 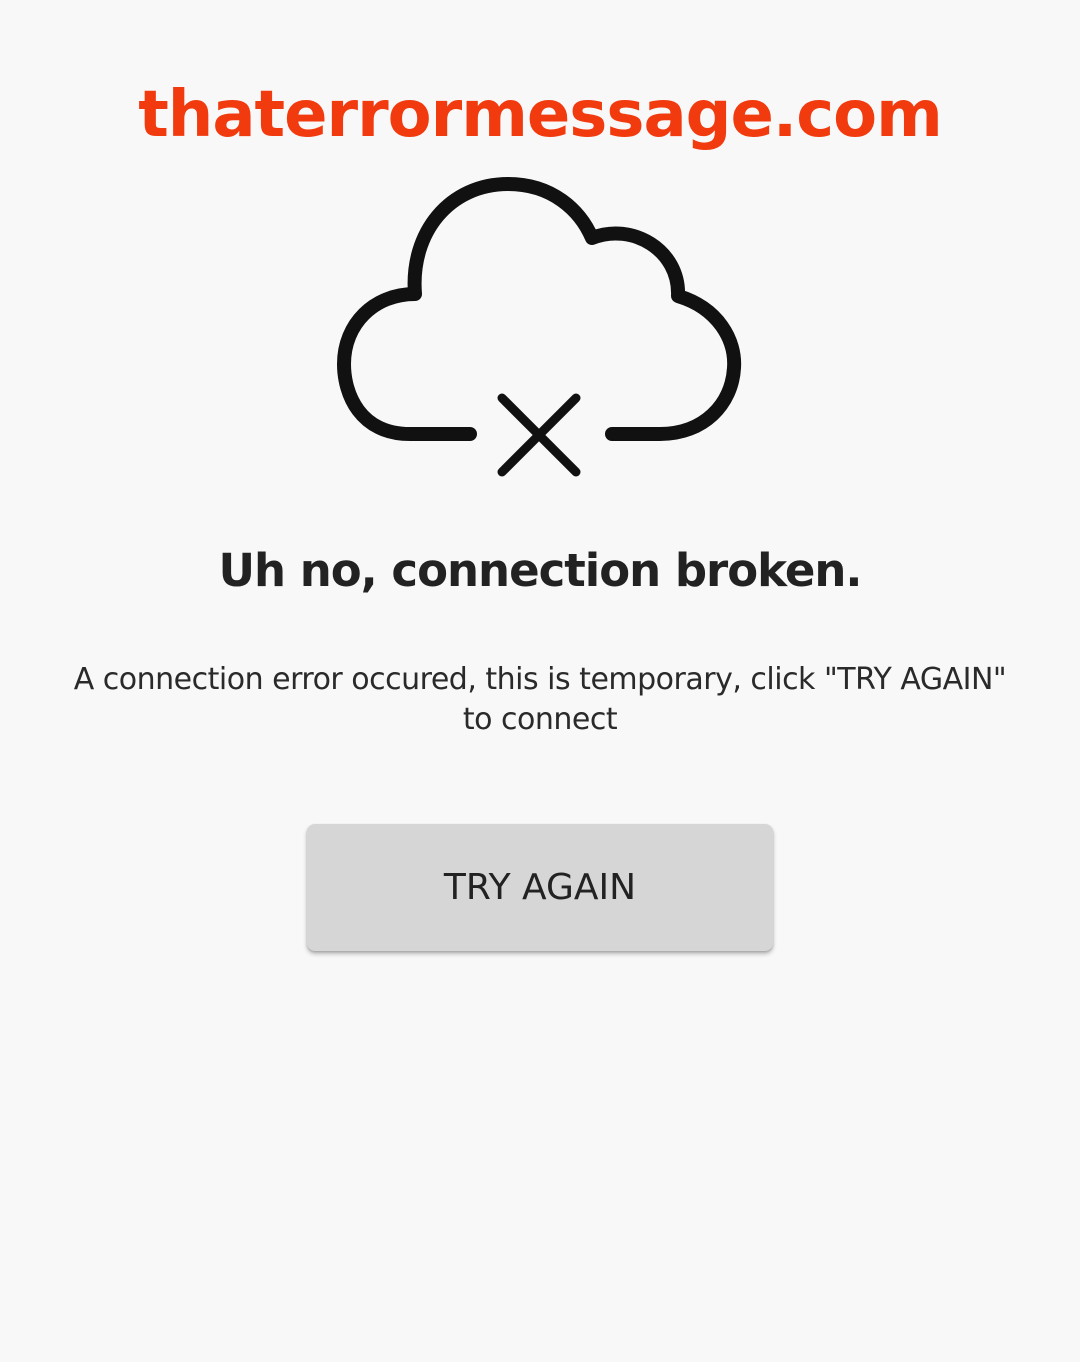 What do you see at coordinates (539, 435) in the screenshot?
I see `close-icon` at bounding box center [539, 435].